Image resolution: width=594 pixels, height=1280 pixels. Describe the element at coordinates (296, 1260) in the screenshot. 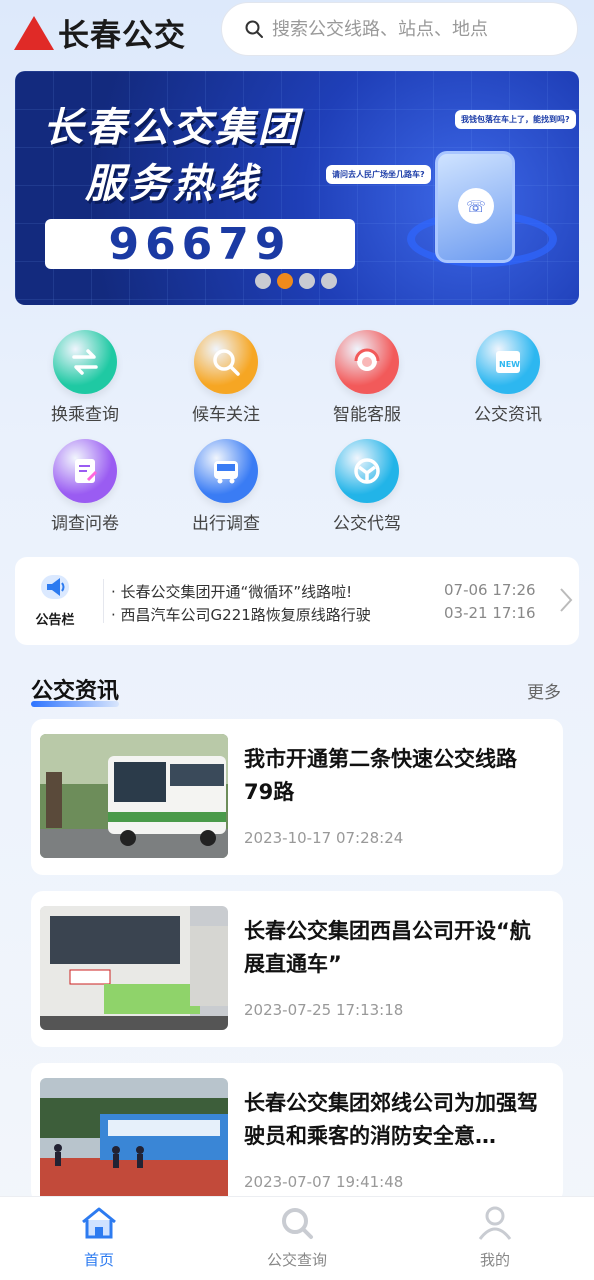

I see `tab-label: 公交查询` at that location.